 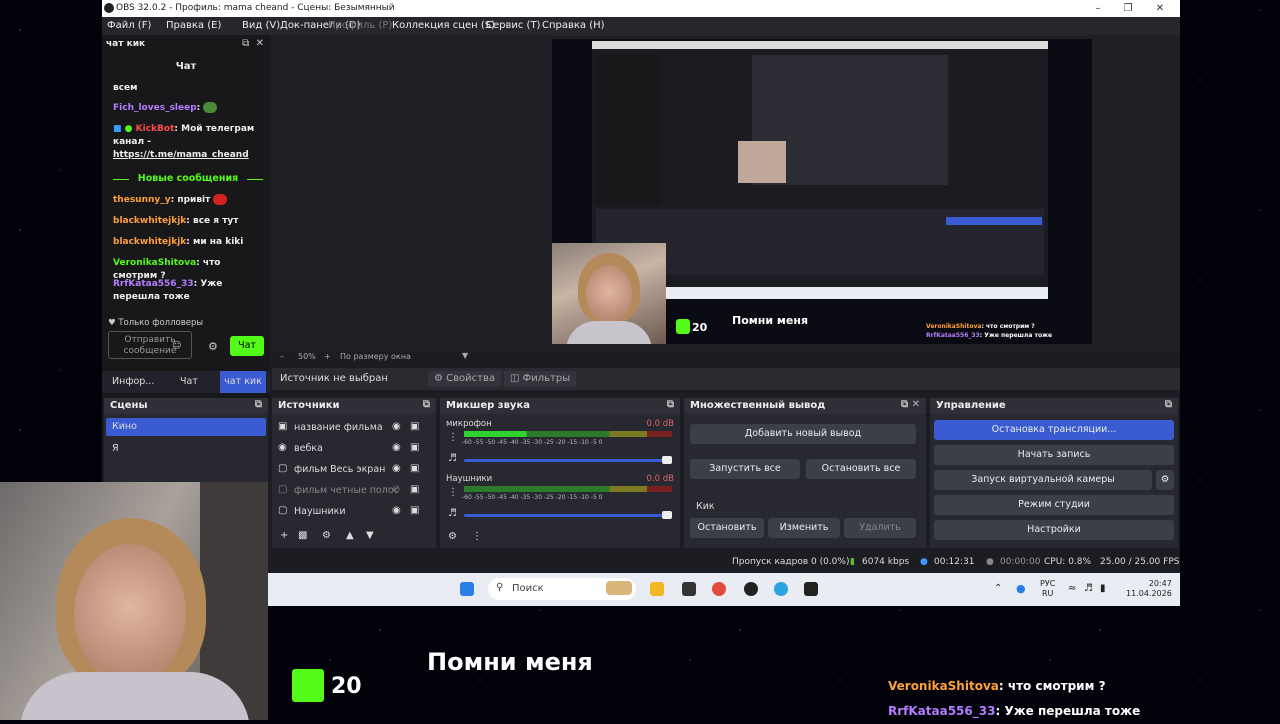 I want to click on telegram-icon, so click(x=781, y=589).